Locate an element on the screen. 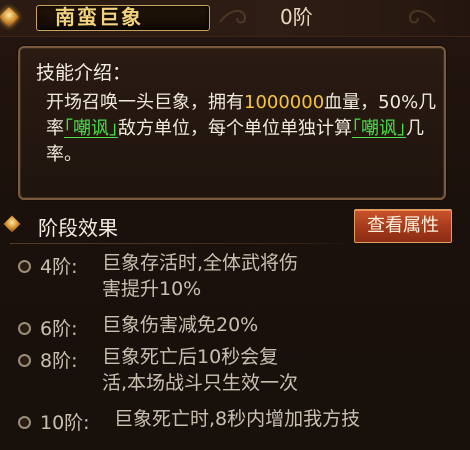 The image size is (470, 450). stage-effects-title: 阶段效果 is located at coordinates (78, 228).